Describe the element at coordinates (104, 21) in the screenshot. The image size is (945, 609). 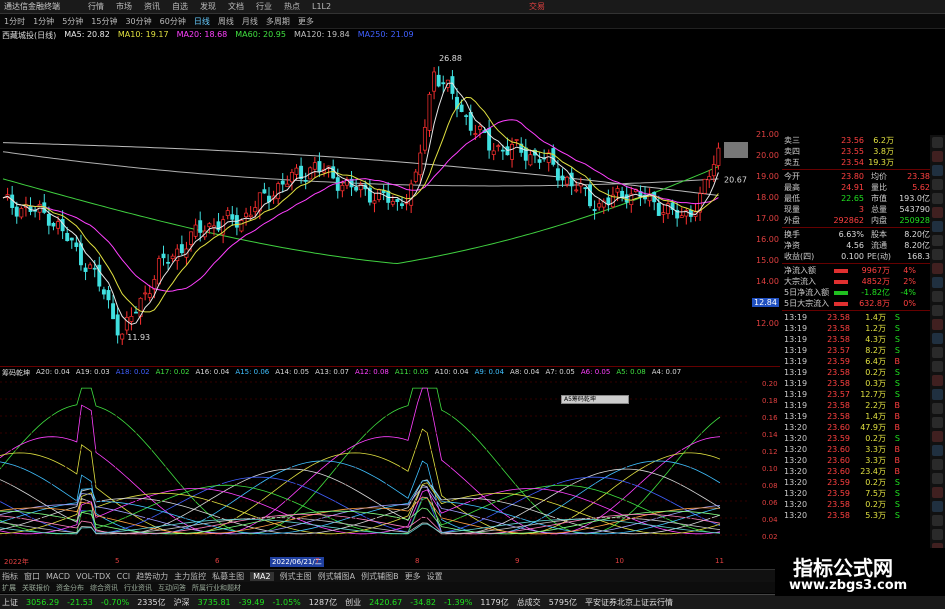
I see `period-3: 15分钟` at that location.